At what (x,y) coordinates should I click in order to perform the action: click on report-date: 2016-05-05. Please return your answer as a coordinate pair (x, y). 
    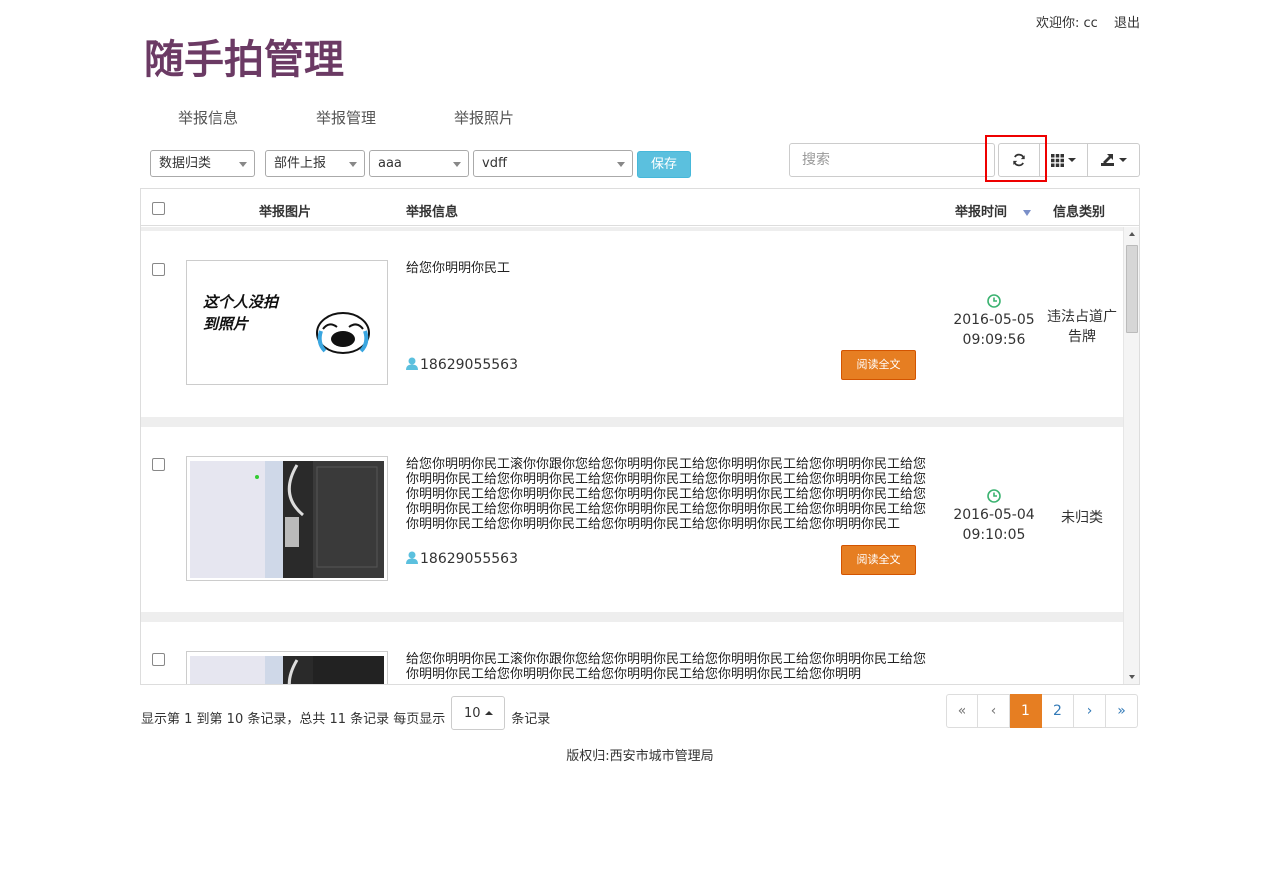
    Looking at the image, I should click on (994, 320).